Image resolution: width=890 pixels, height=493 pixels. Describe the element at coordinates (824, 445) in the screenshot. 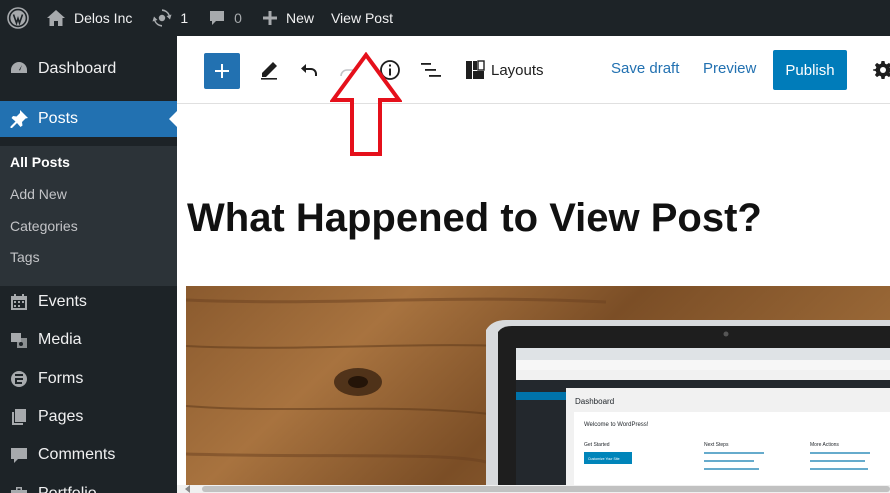

I see `screen-more-actions: More Actions` at that location.